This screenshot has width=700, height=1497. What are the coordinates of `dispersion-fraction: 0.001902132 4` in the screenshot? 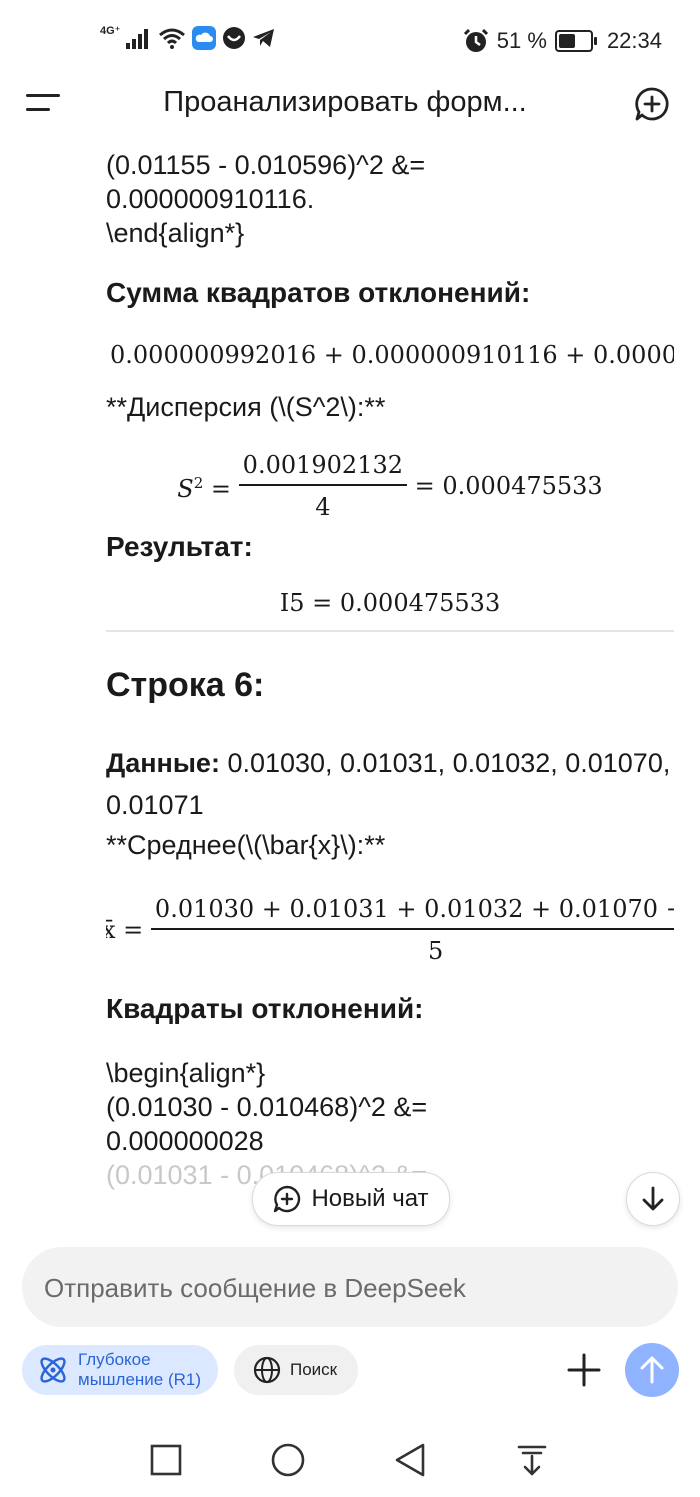 It's located at (322, 486).